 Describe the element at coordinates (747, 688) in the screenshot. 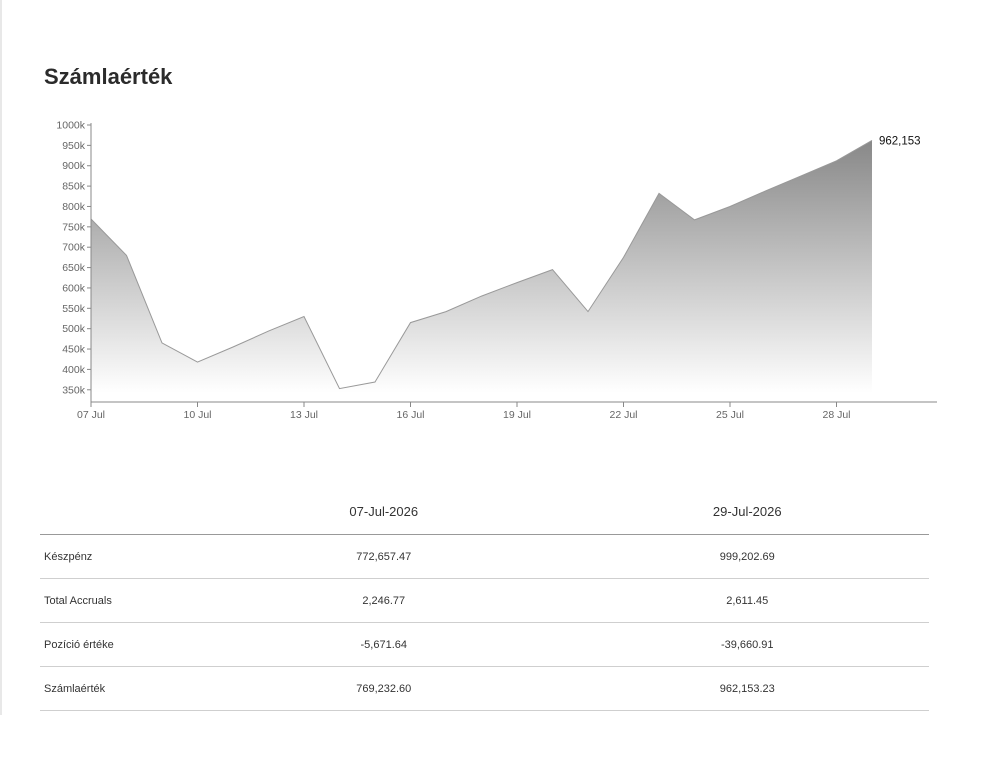

I see `row-end-value: 962,153.23` at that location.